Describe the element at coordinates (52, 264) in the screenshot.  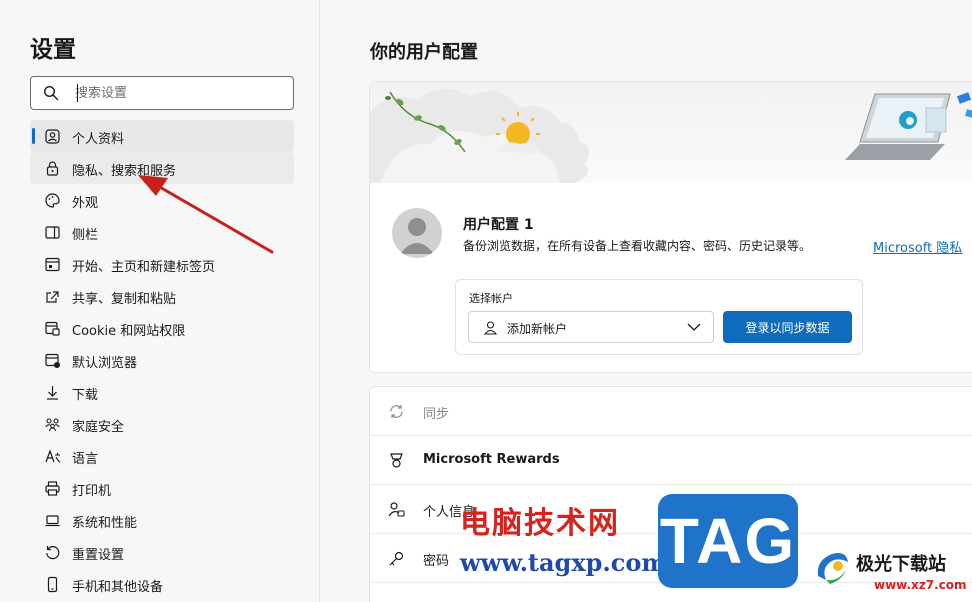
I see `home-icon` at that location.